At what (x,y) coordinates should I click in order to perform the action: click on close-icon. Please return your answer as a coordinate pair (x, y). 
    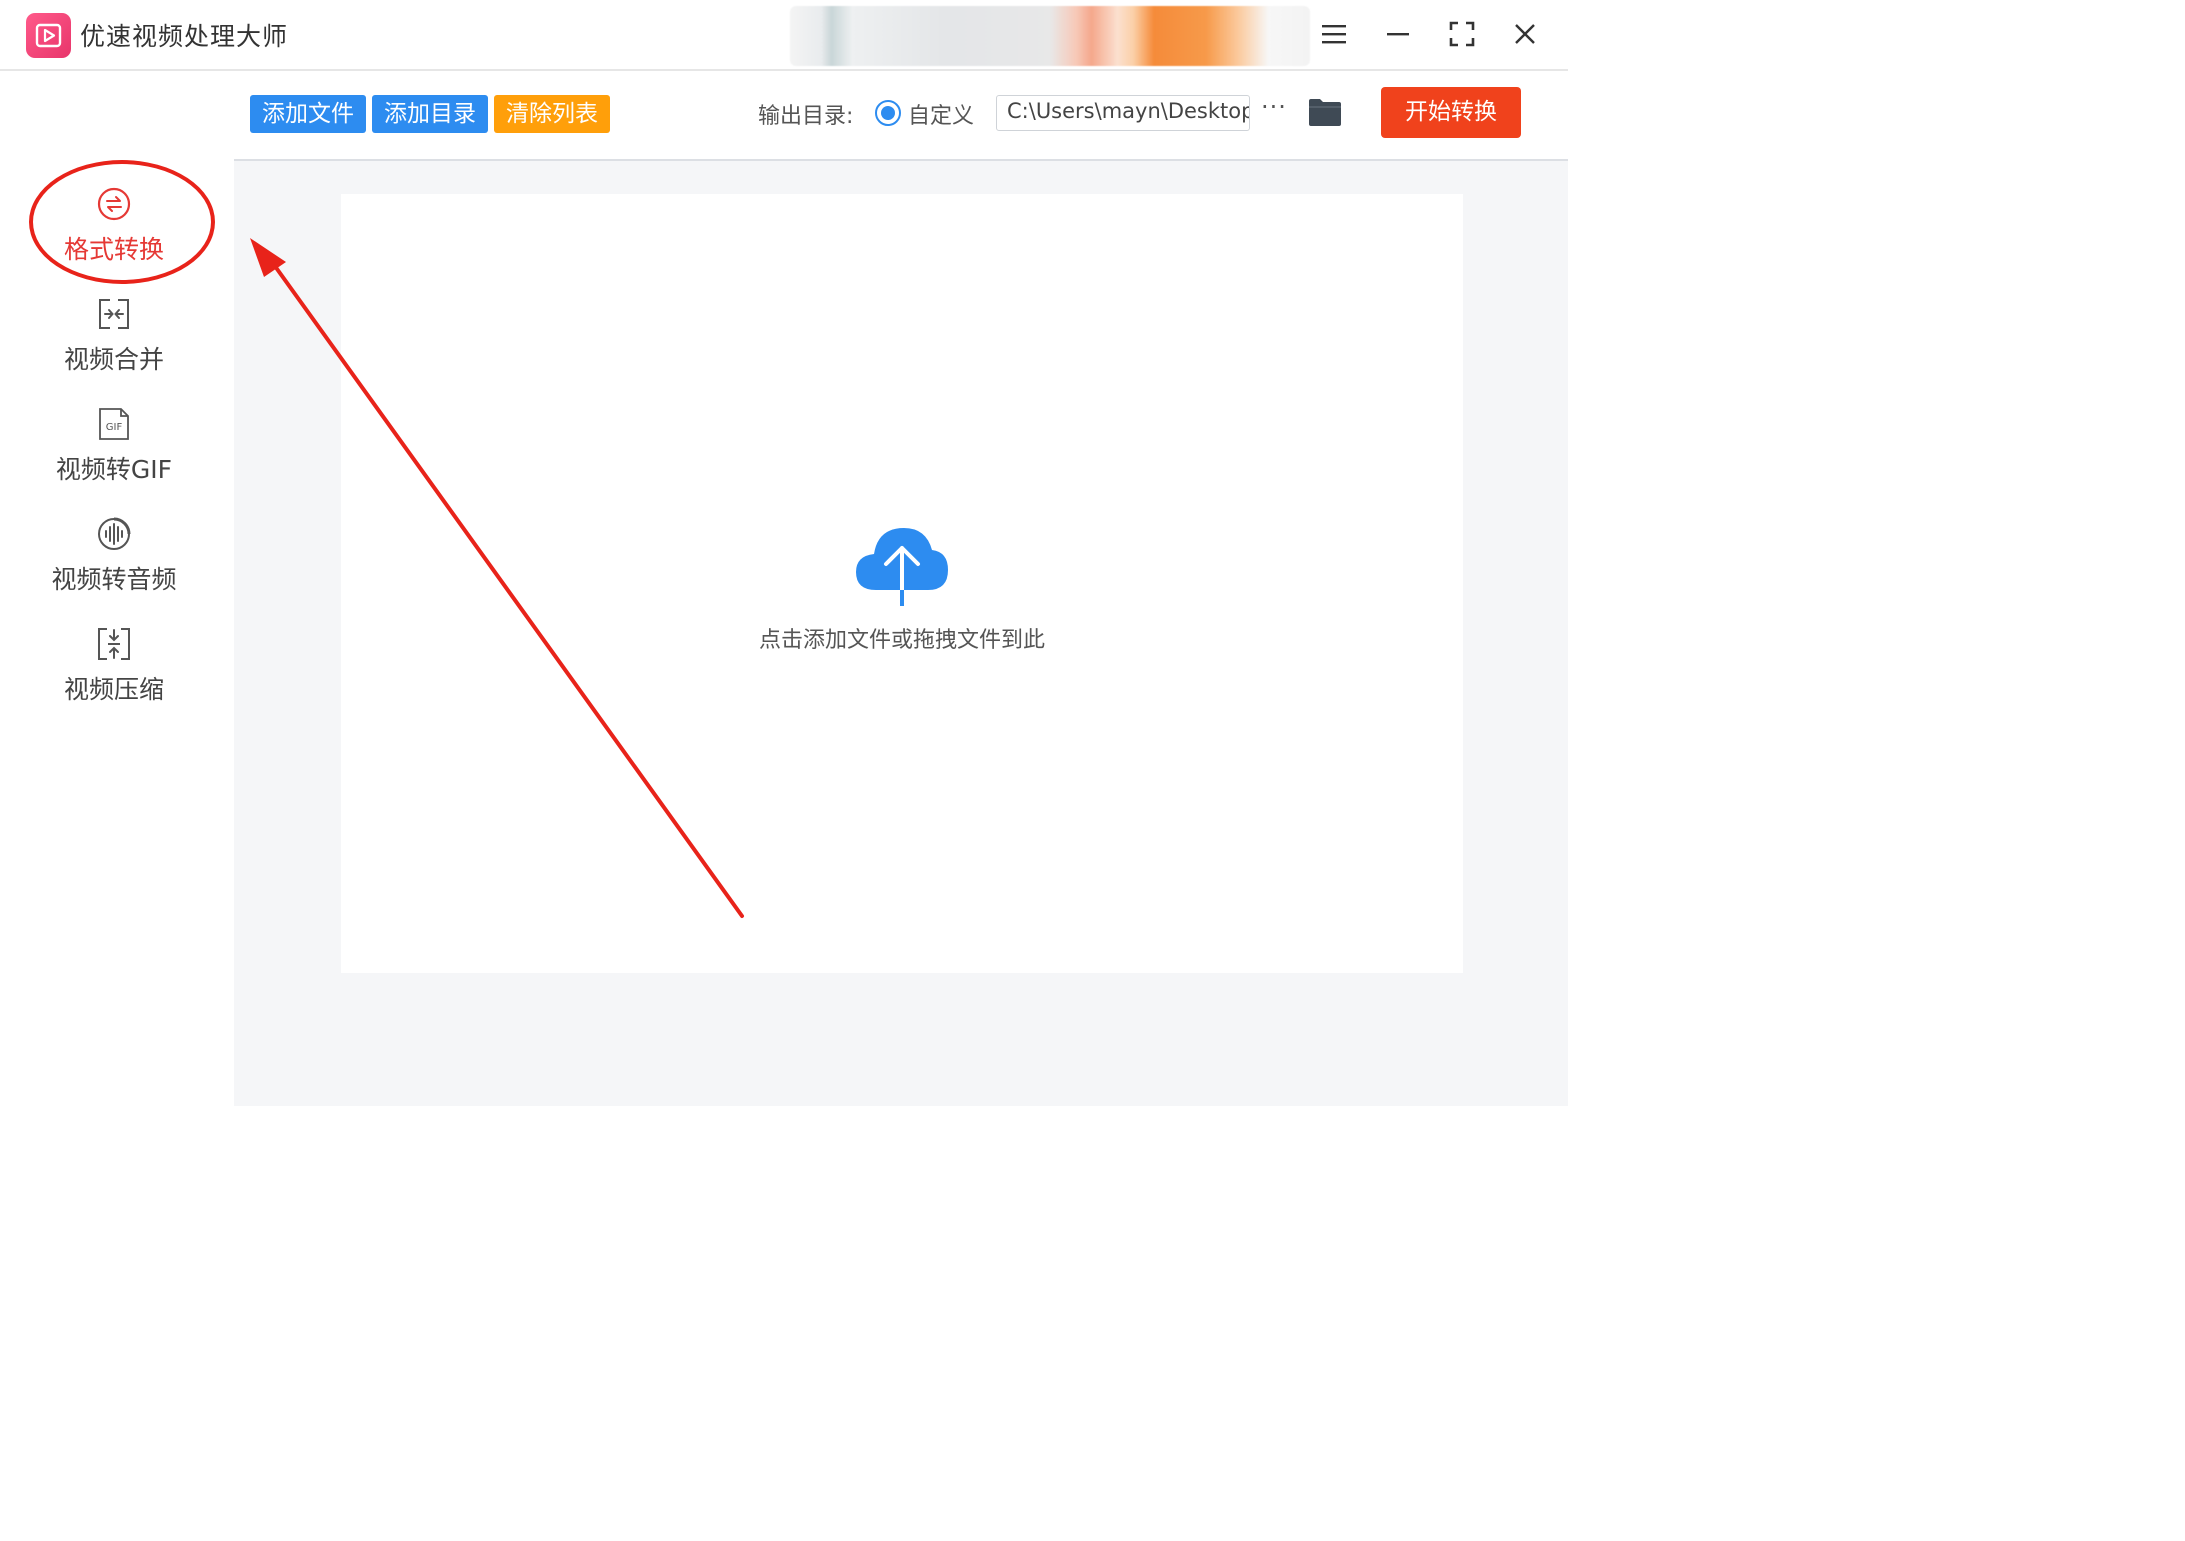
    Looking at the image, I should click on (1525, 34).